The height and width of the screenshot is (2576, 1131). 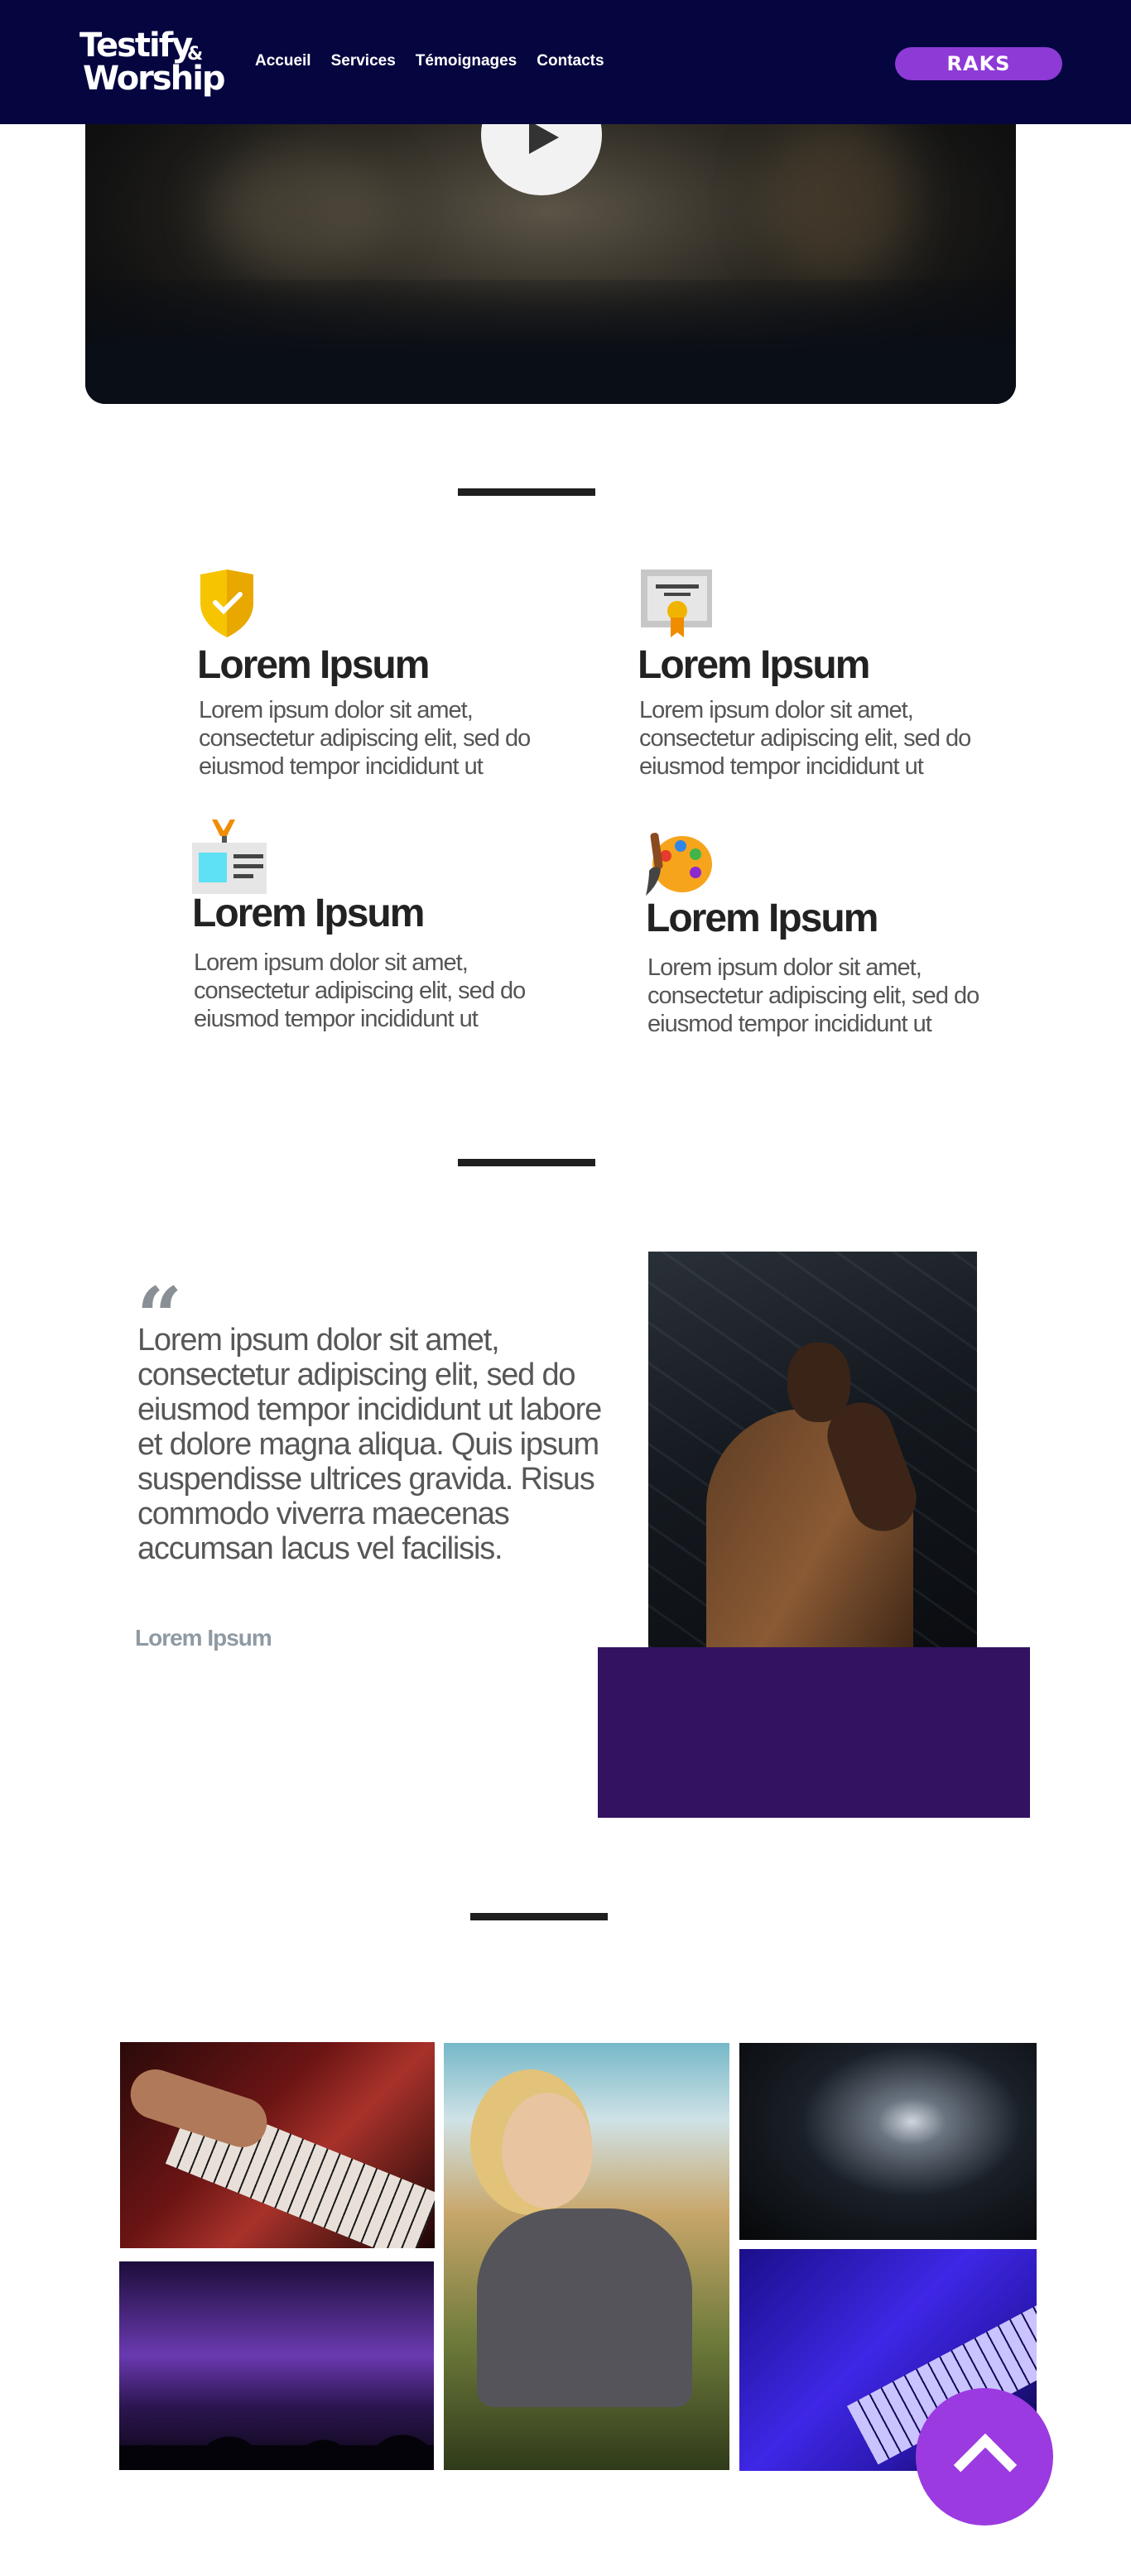 What do you see at coordinates (278, 2145) in the screenshot?
I see `gallery-photo-synthesizer` at bounding box center [278, 2145].